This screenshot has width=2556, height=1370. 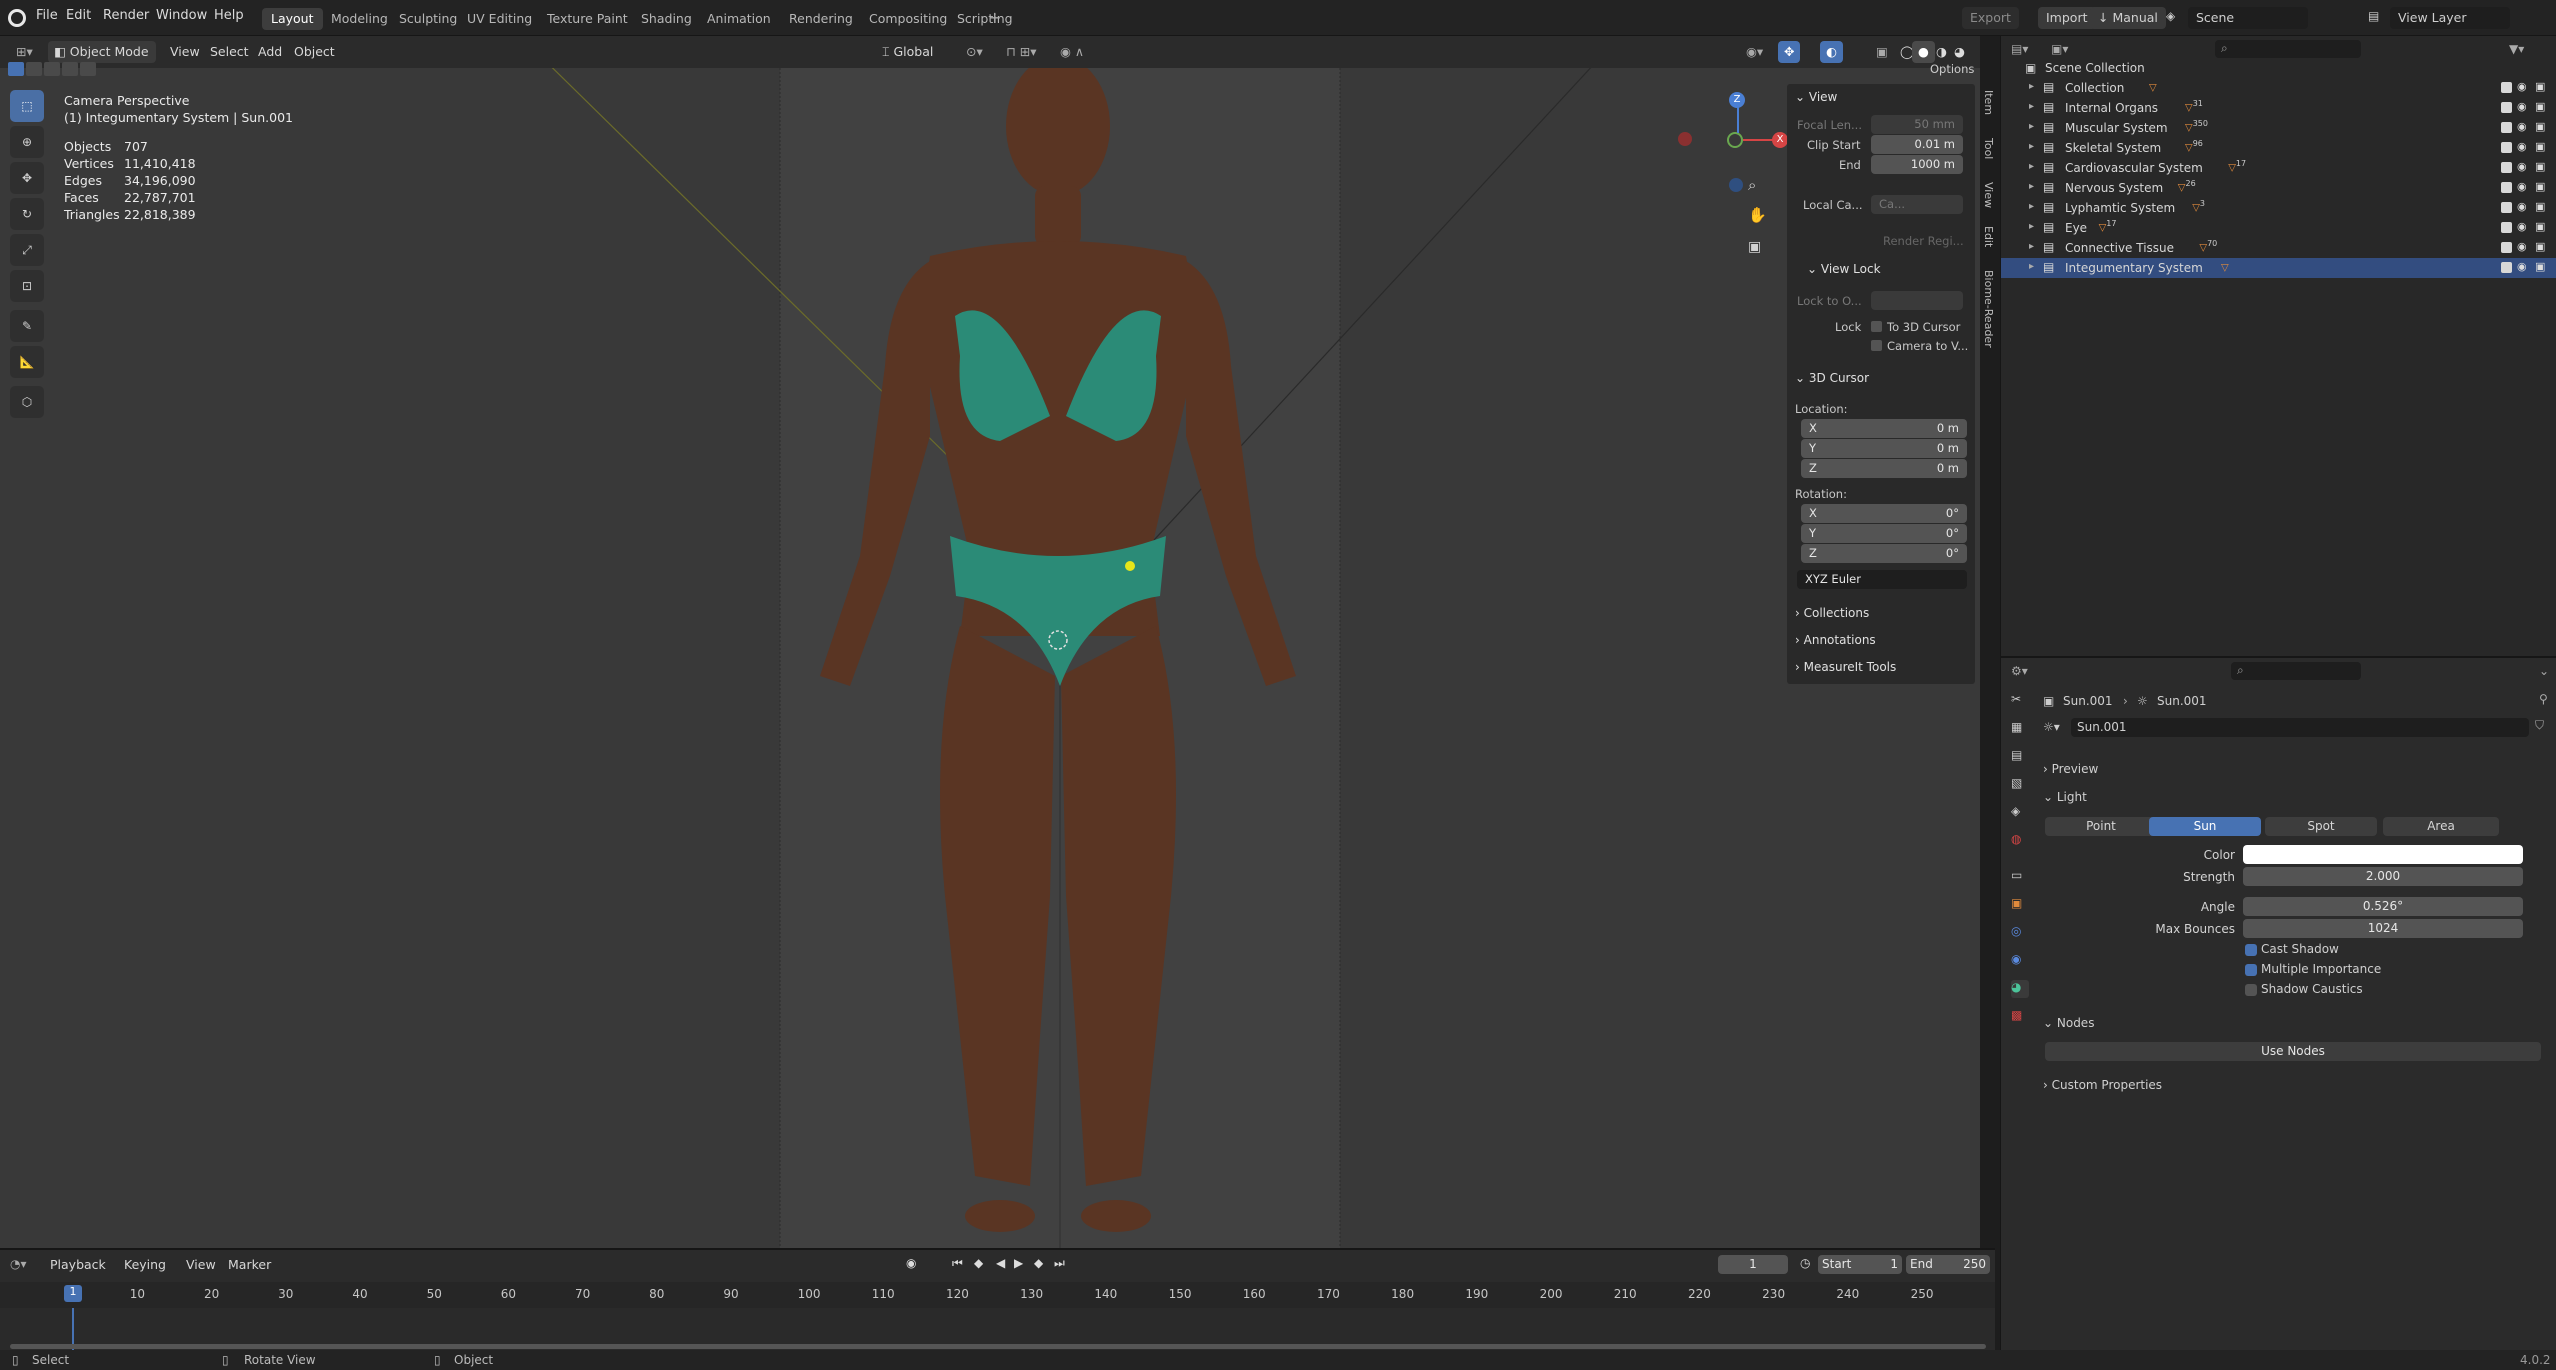 I want to click on sidebar-tab-biome-reader: Biome-Reader, so click(x=1985, y=309).